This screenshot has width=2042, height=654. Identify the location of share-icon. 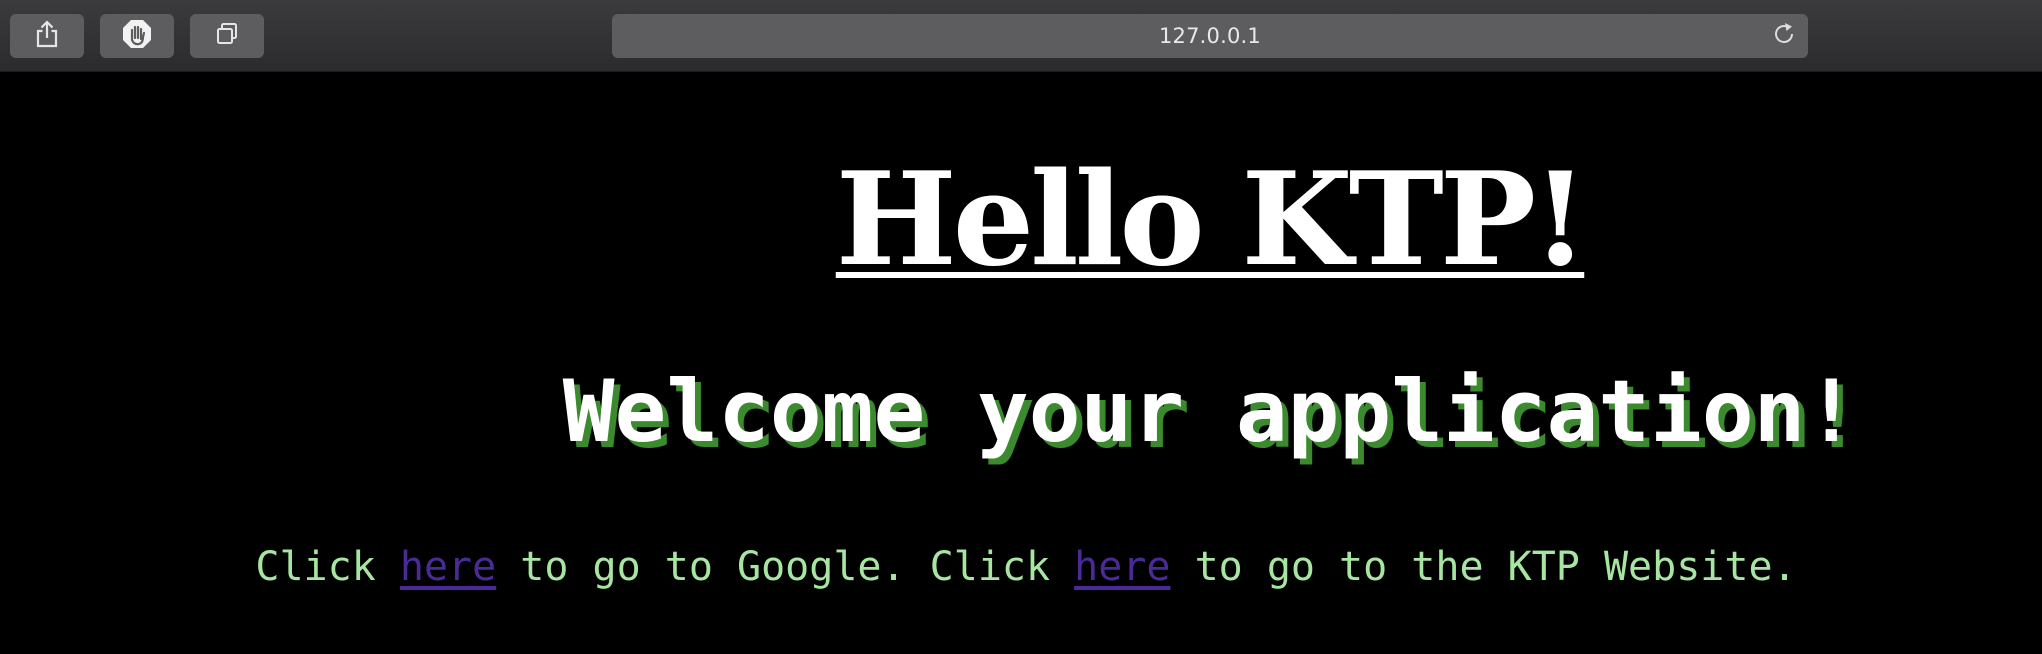
(47, 36).